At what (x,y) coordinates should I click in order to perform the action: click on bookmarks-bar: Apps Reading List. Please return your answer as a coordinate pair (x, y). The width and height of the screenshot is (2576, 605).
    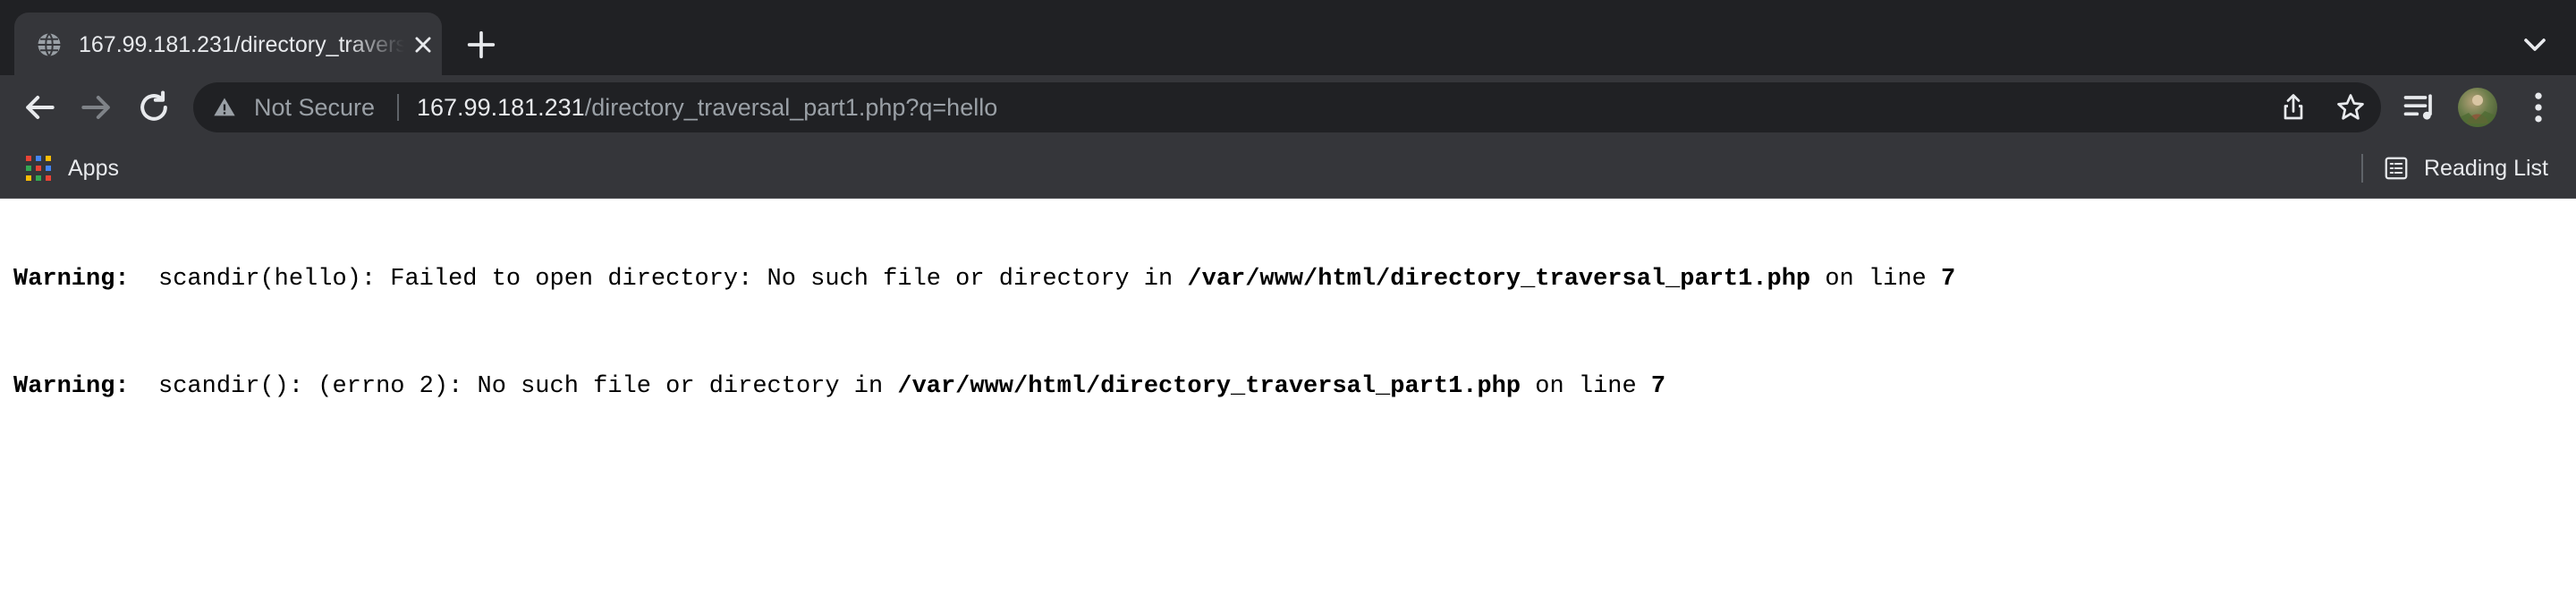
    Looking at the image, I should click on (1288, 169).